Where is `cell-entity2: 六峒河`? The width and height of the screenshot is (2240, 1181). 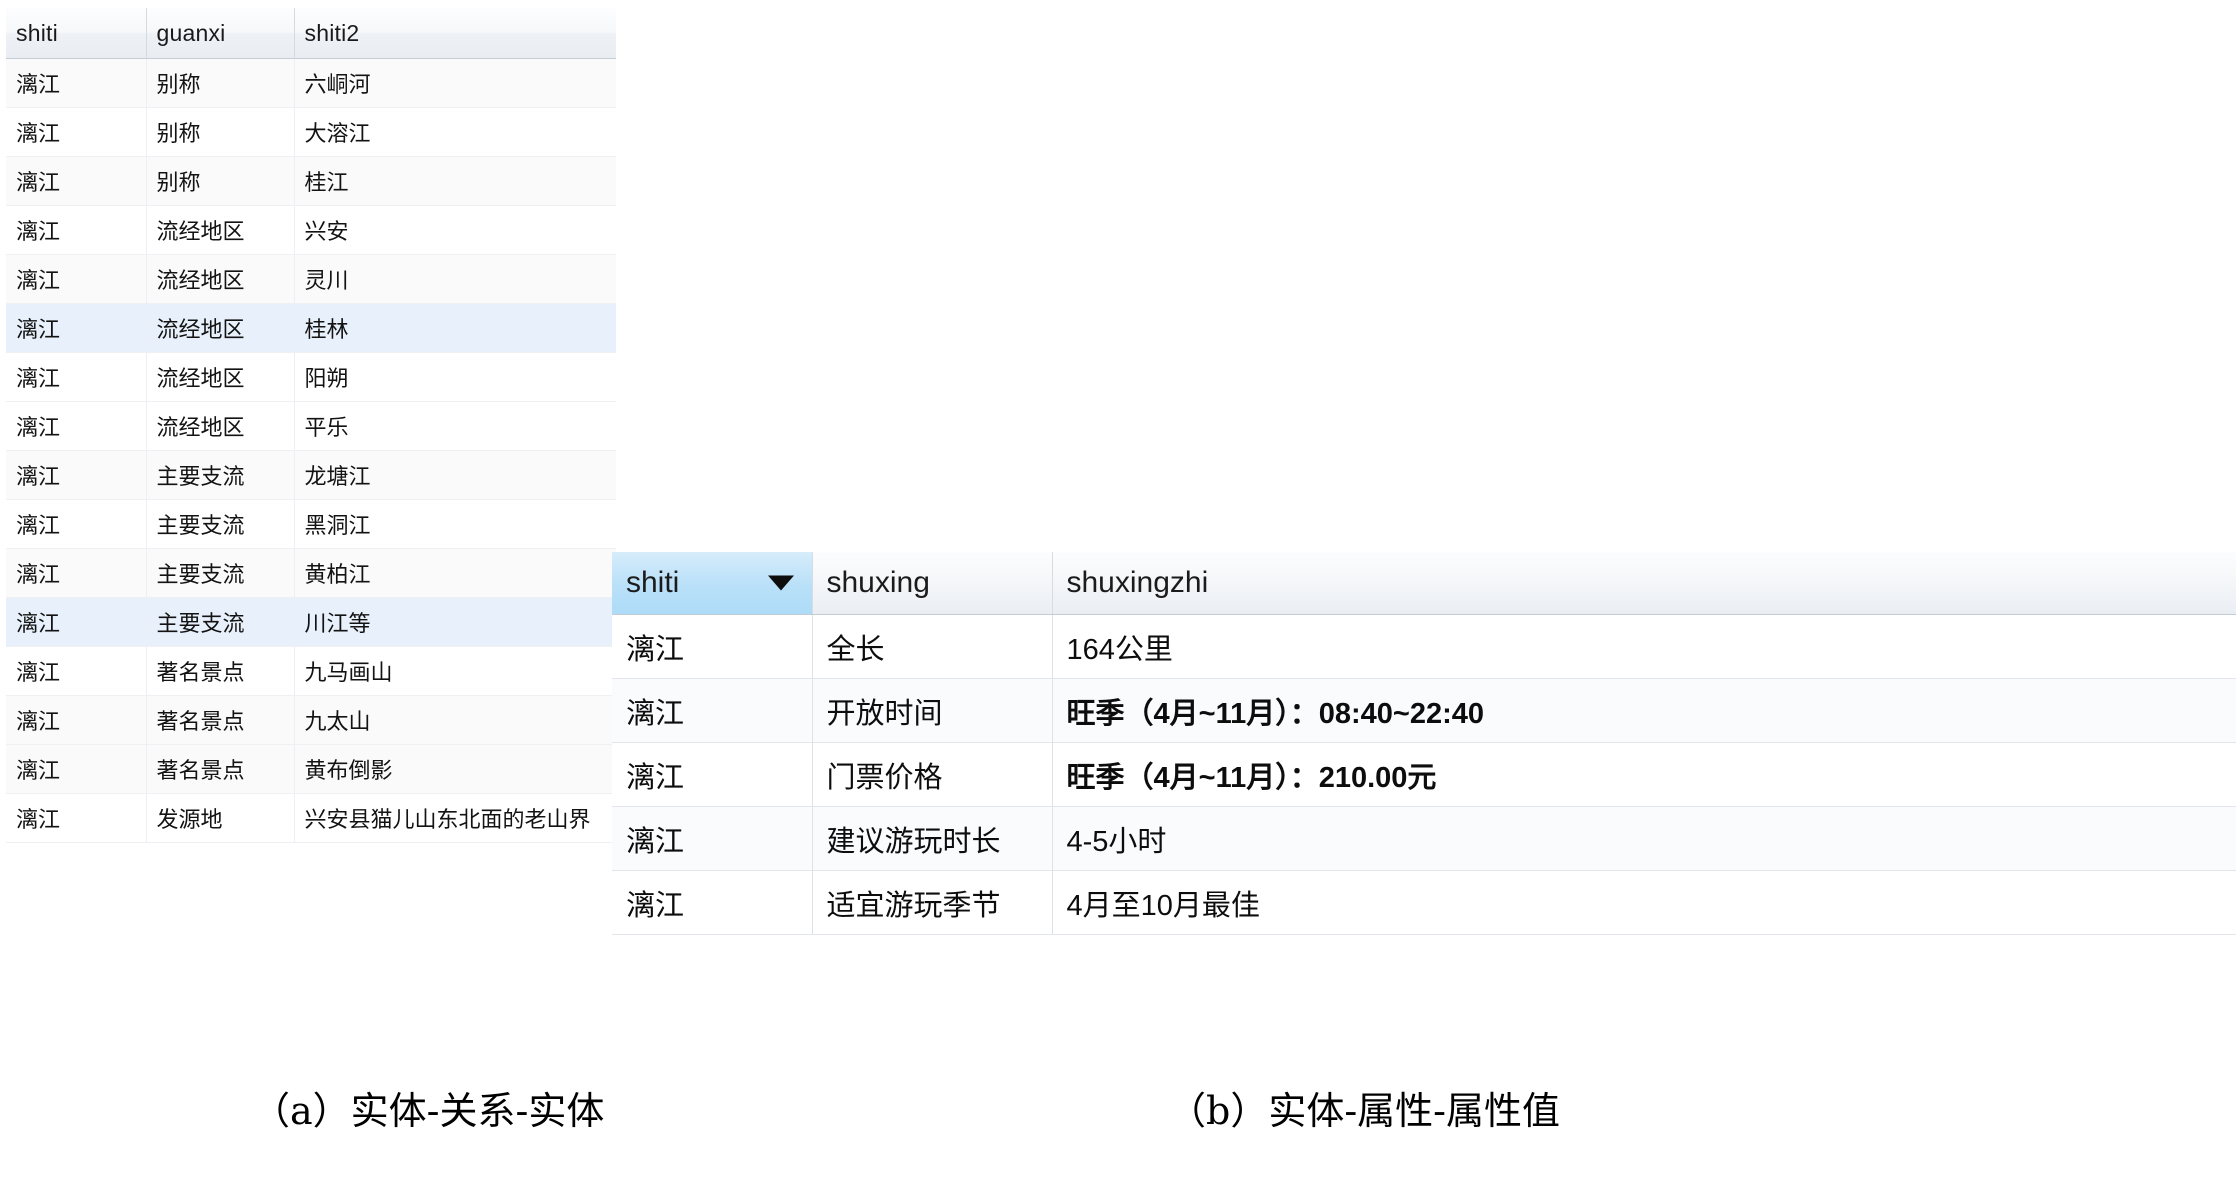
cell-entity2: 六峒河 is located at coordinates (455, 83).